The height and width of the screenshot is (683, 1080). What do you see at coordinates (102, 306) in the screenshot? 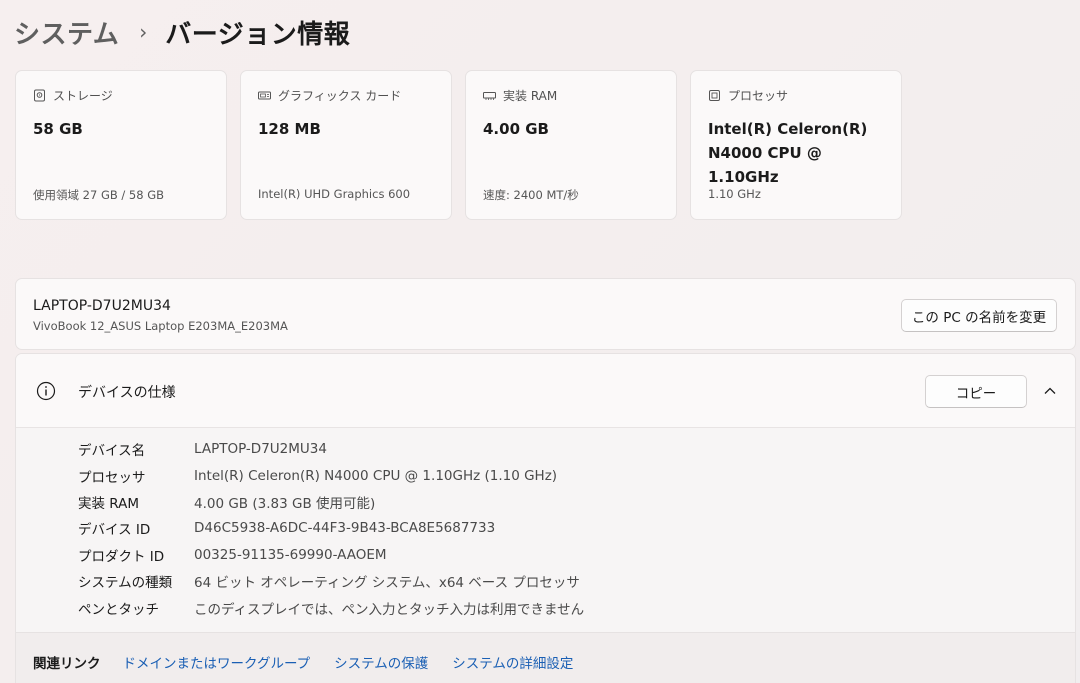
I see `device-name: LAPTOP-D7U2MU34` at bounding box center [102, 306].